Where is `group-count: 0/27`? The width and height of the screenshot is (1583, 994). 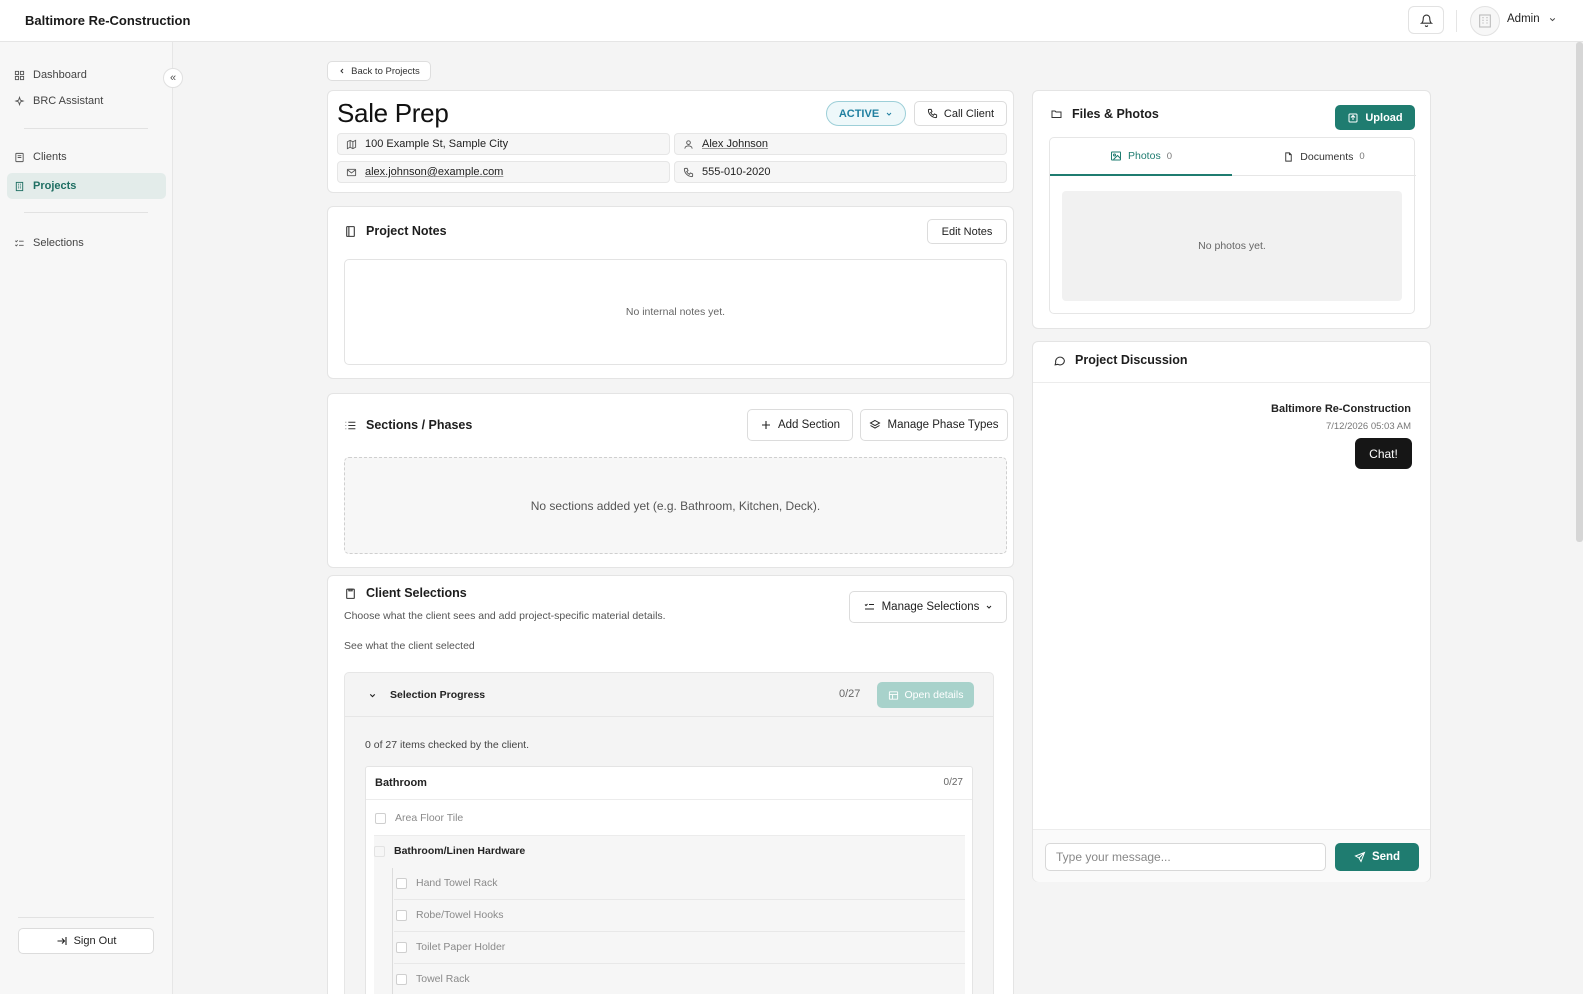
group-count: 0/27 is located at coordinates (953, 782).